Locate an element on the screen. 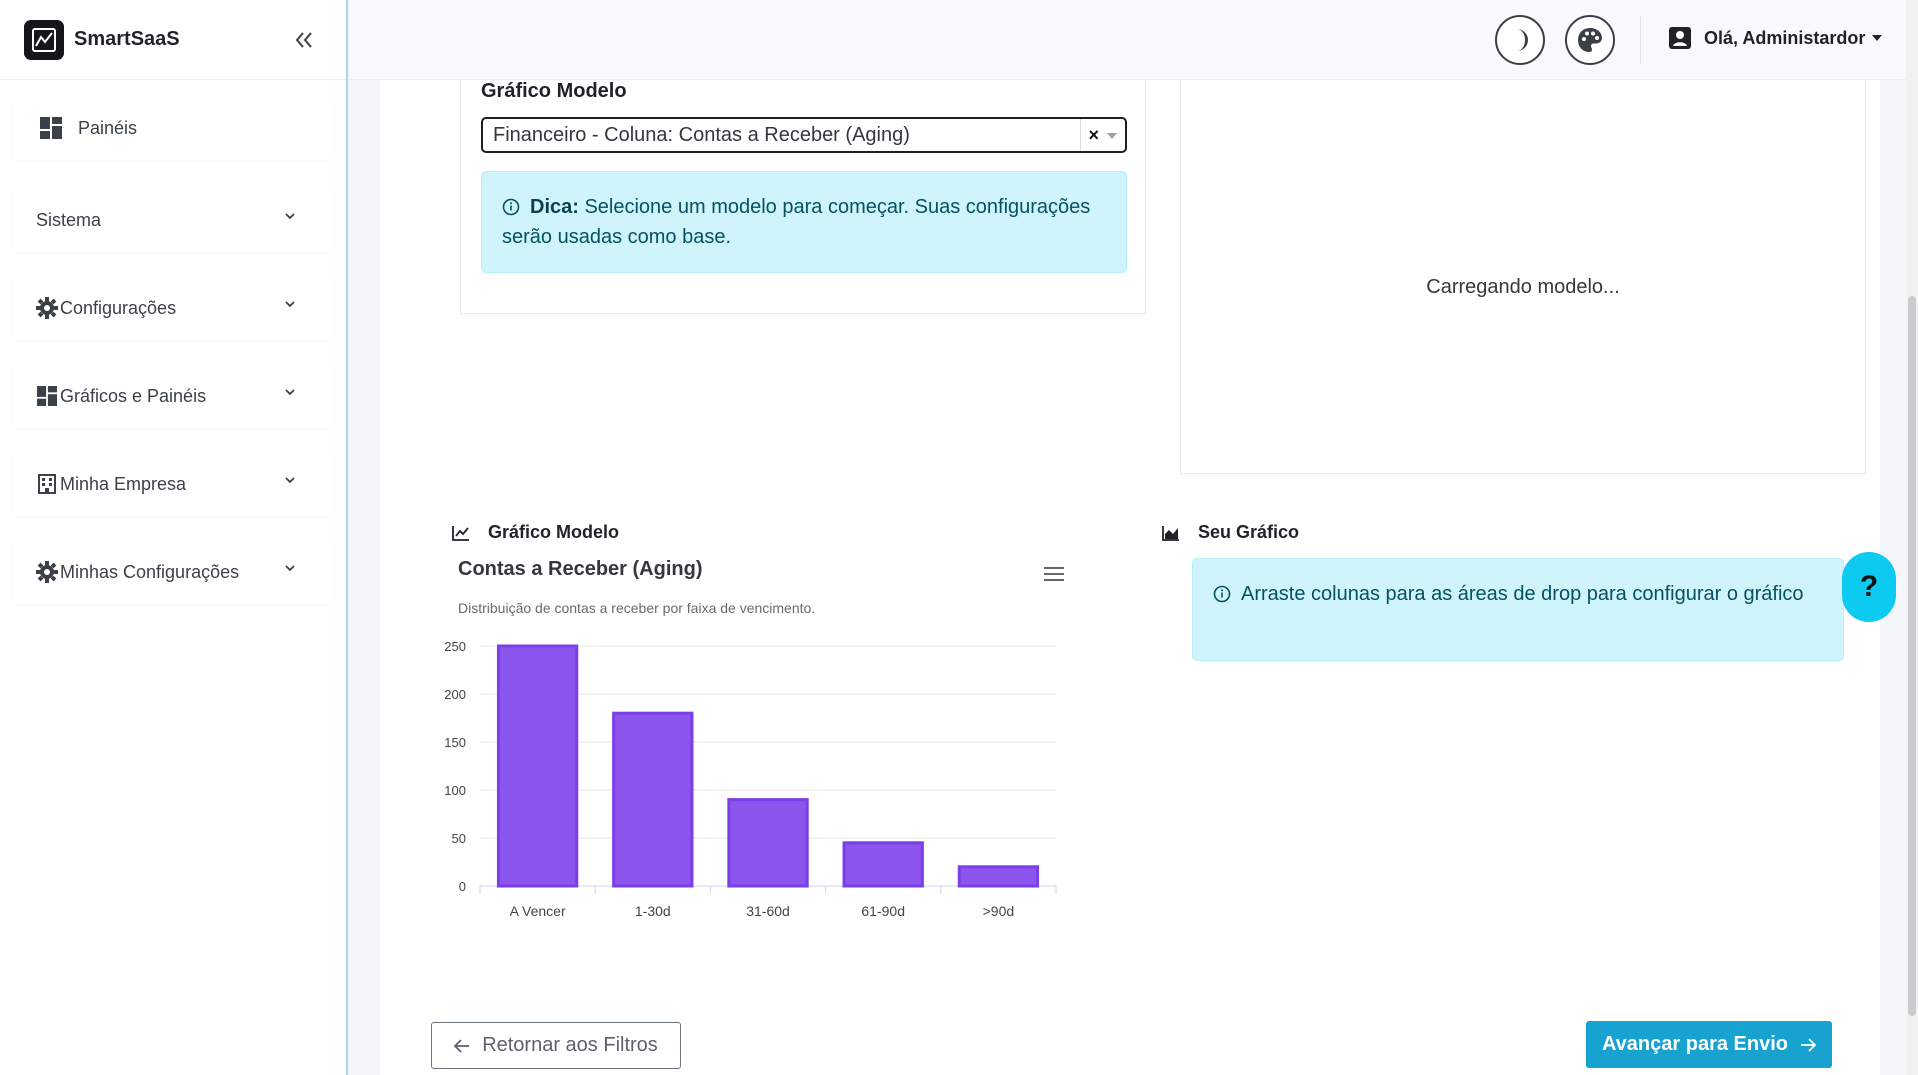  x-tick-label: 61-90d is located at coordinates (883, 911).